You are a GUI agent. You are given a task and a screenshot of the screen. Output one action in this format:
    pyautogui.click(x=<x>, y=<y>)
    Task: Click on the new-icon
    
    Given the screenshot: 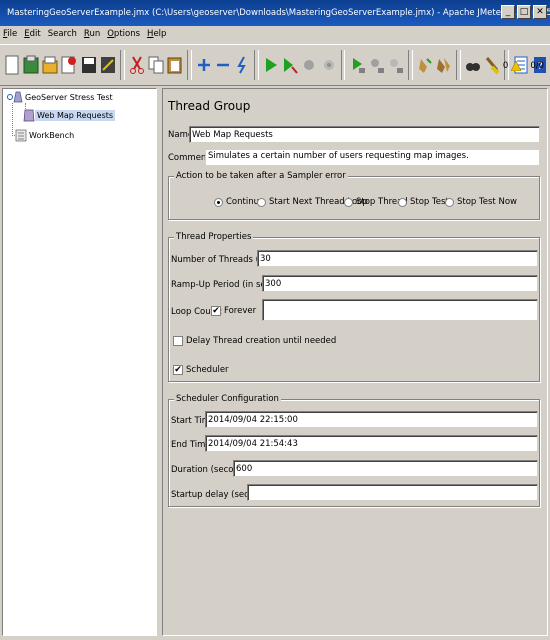 What is the action you would take?
    pyautogui.click(x=12, y=65)
    